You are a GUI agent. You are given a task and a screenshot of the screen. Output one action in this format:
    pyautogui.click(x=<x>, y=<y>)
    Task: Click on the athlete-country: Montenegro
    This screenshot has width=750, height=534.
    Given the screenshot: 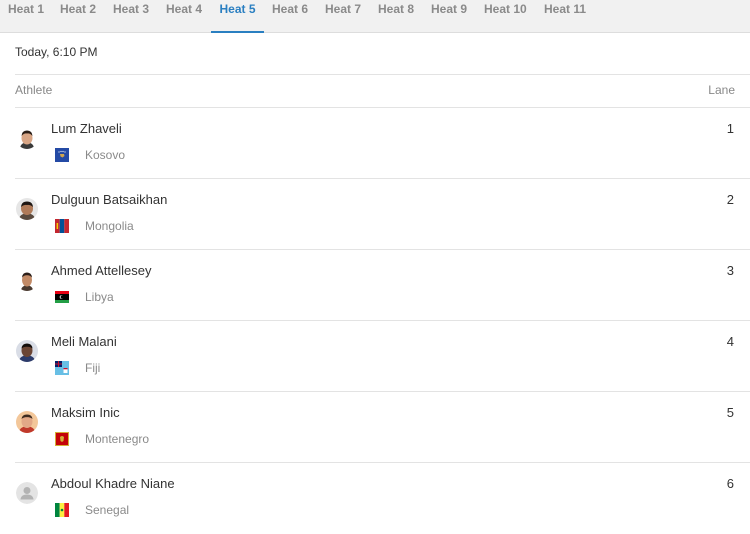 What is the action you would take?
    pyautogui.click(x=117, y=439)
    